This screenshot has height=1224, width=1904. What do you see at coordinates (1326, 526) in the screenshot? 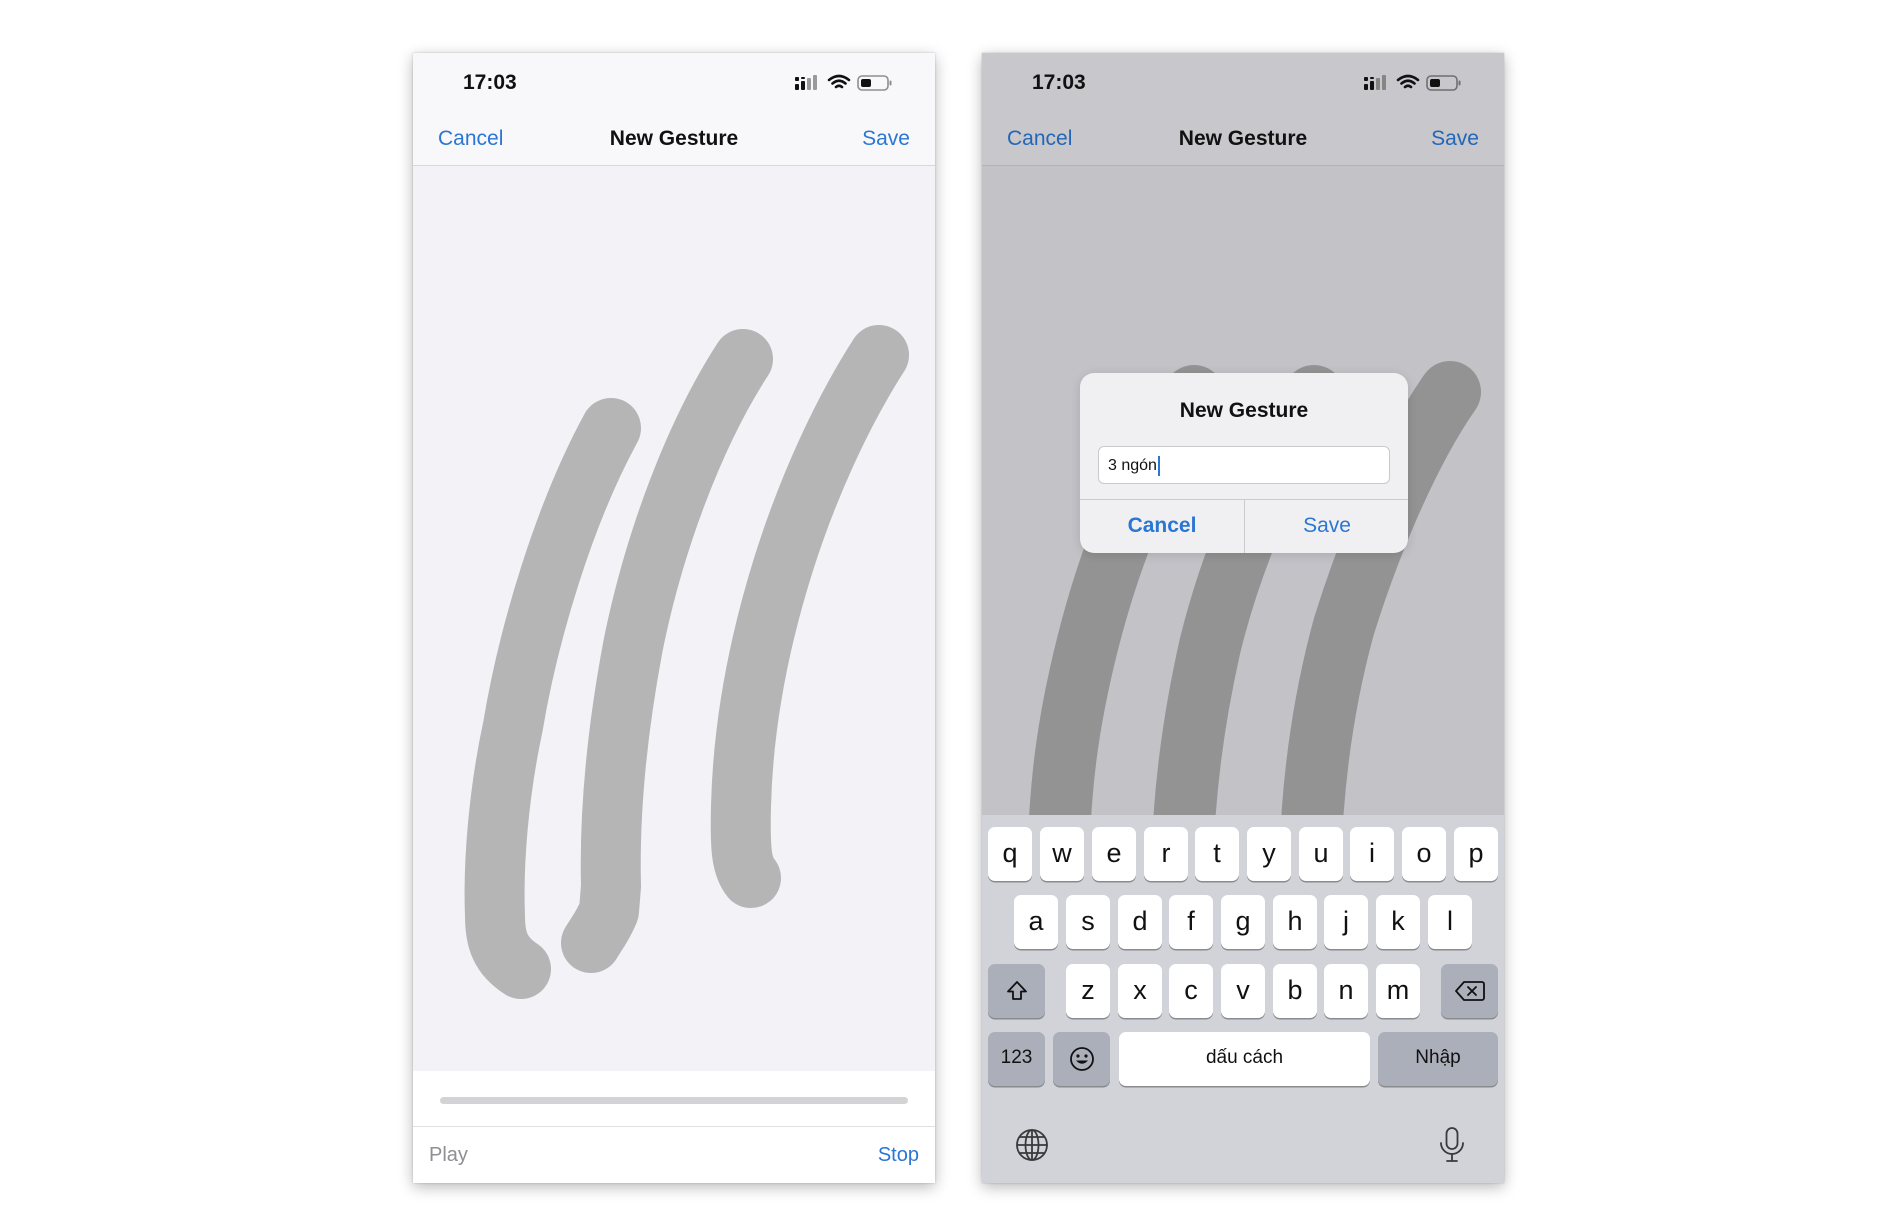
I see `dialog-save-button: Save` at bounding box center [1326, 526].